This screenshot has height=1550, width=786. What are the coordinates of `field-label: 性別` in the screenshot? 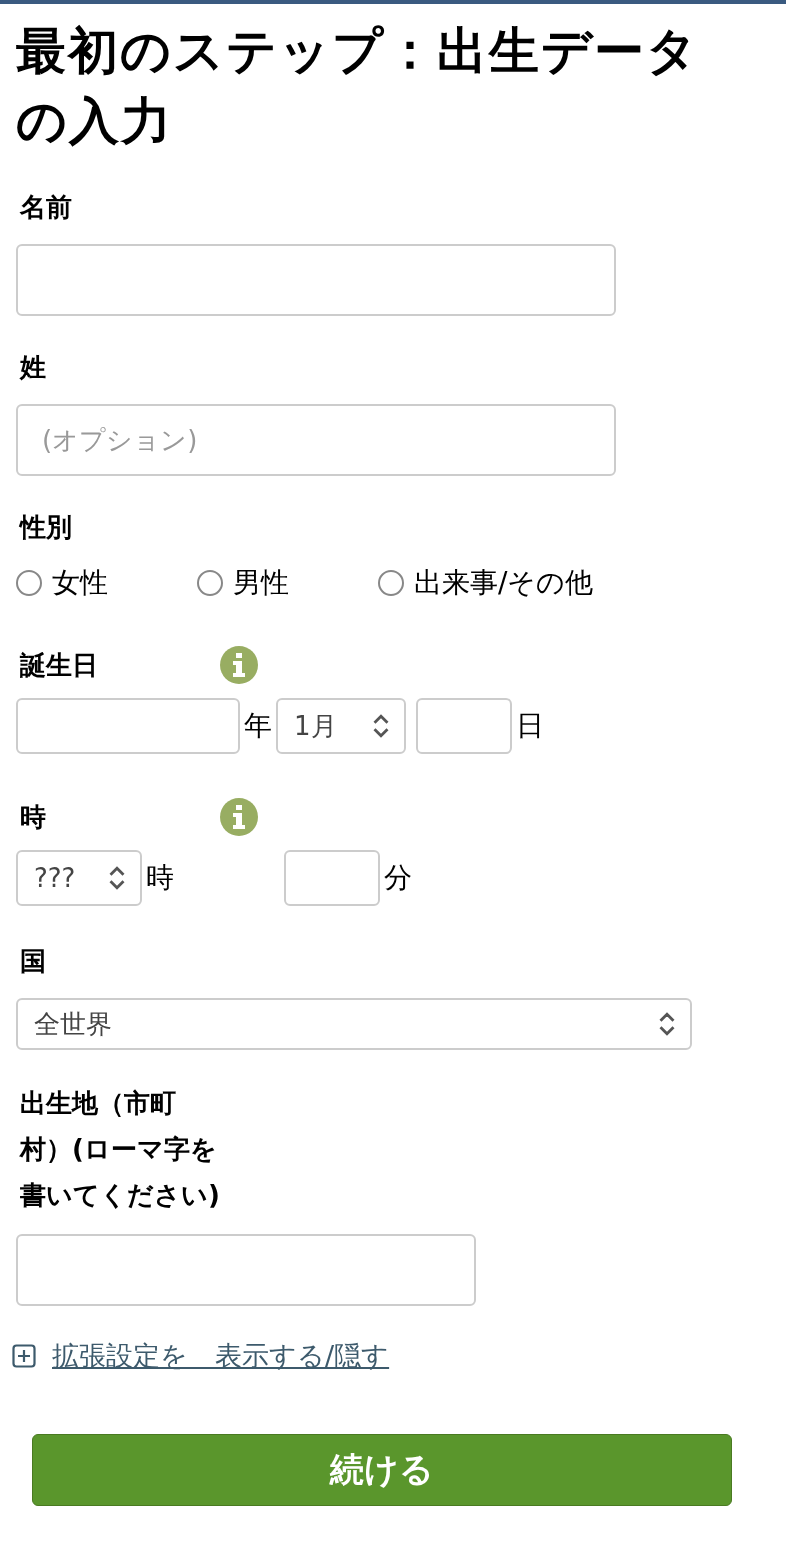 It's located at (46, 527).